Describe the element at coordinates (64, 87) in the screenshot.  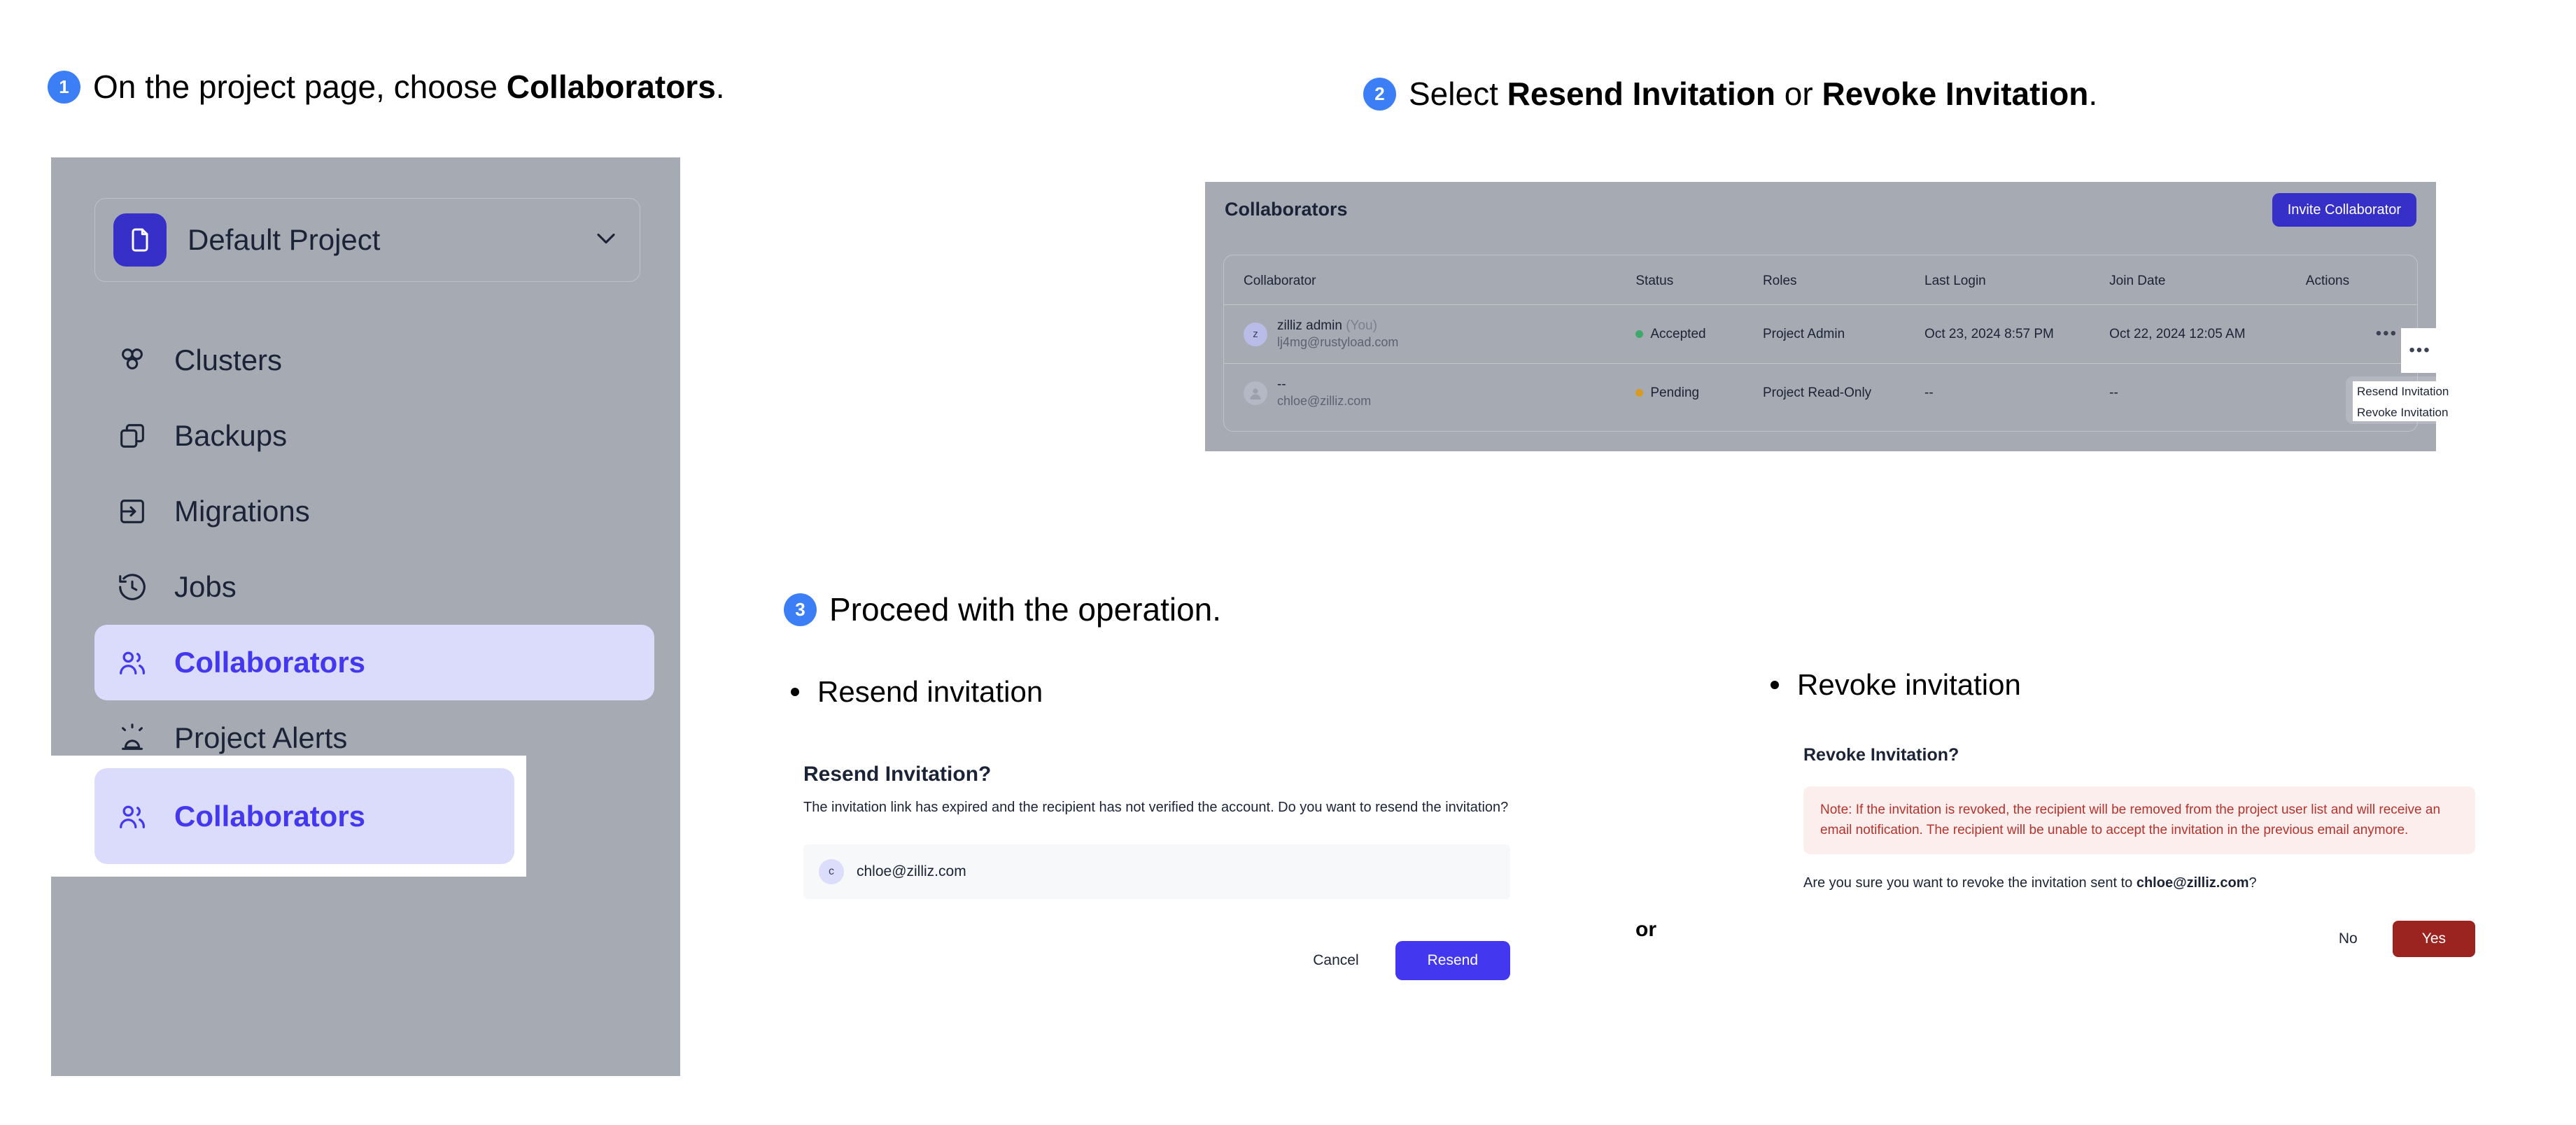
I see `step-1-badge: 1` at that location.